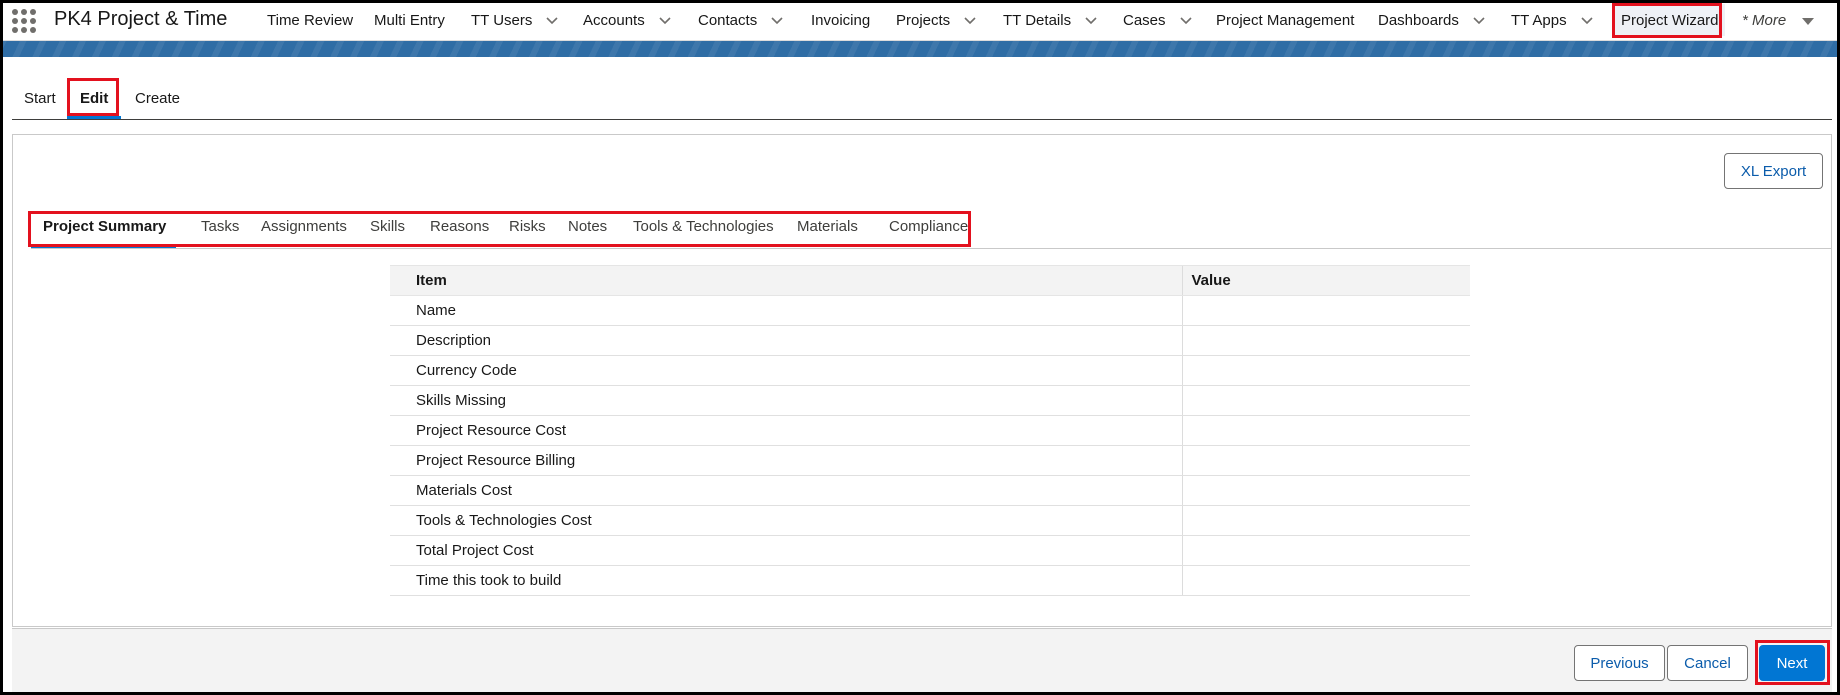 Image resolution: width=1840 pixels, height=695 pixels. I want to click on nav-item-invoicing: Invoicing, so click(840, 20).